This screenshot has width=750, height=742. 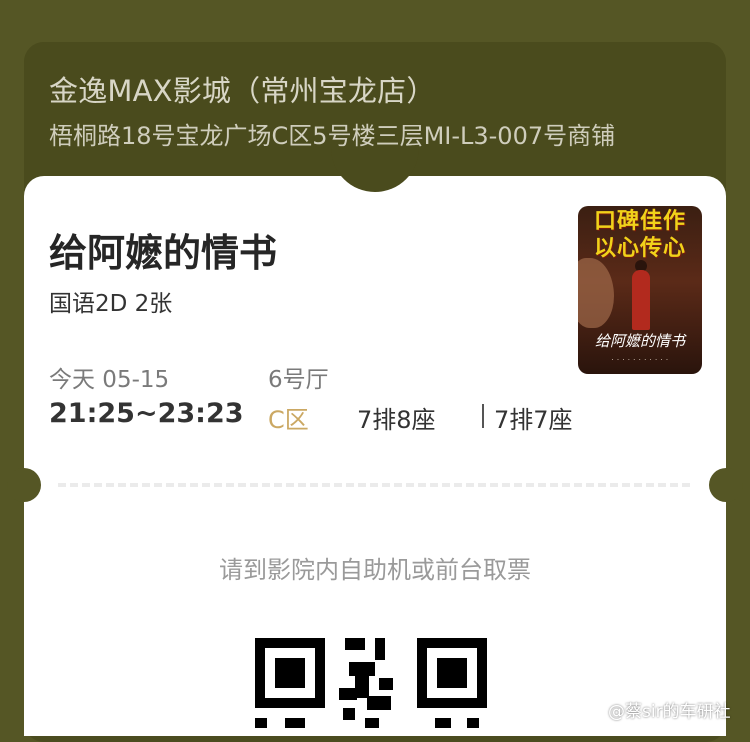 What do you see at coordinates (640, 360) in the screenshot?
I see `poster-fine-print: · · · · · · · · · · ·` at bounding box center [640, 360].